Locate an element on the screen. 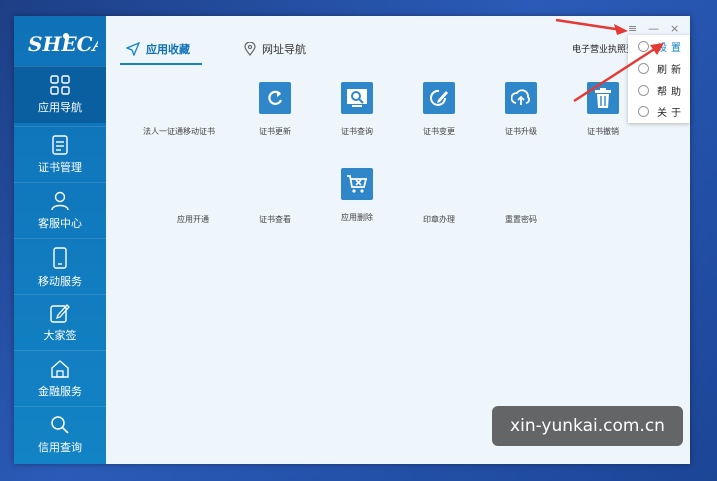 Image resolution: width=717 pixels, height=481 pixels. arrow-to-settings is located at coordinates (615, 74).